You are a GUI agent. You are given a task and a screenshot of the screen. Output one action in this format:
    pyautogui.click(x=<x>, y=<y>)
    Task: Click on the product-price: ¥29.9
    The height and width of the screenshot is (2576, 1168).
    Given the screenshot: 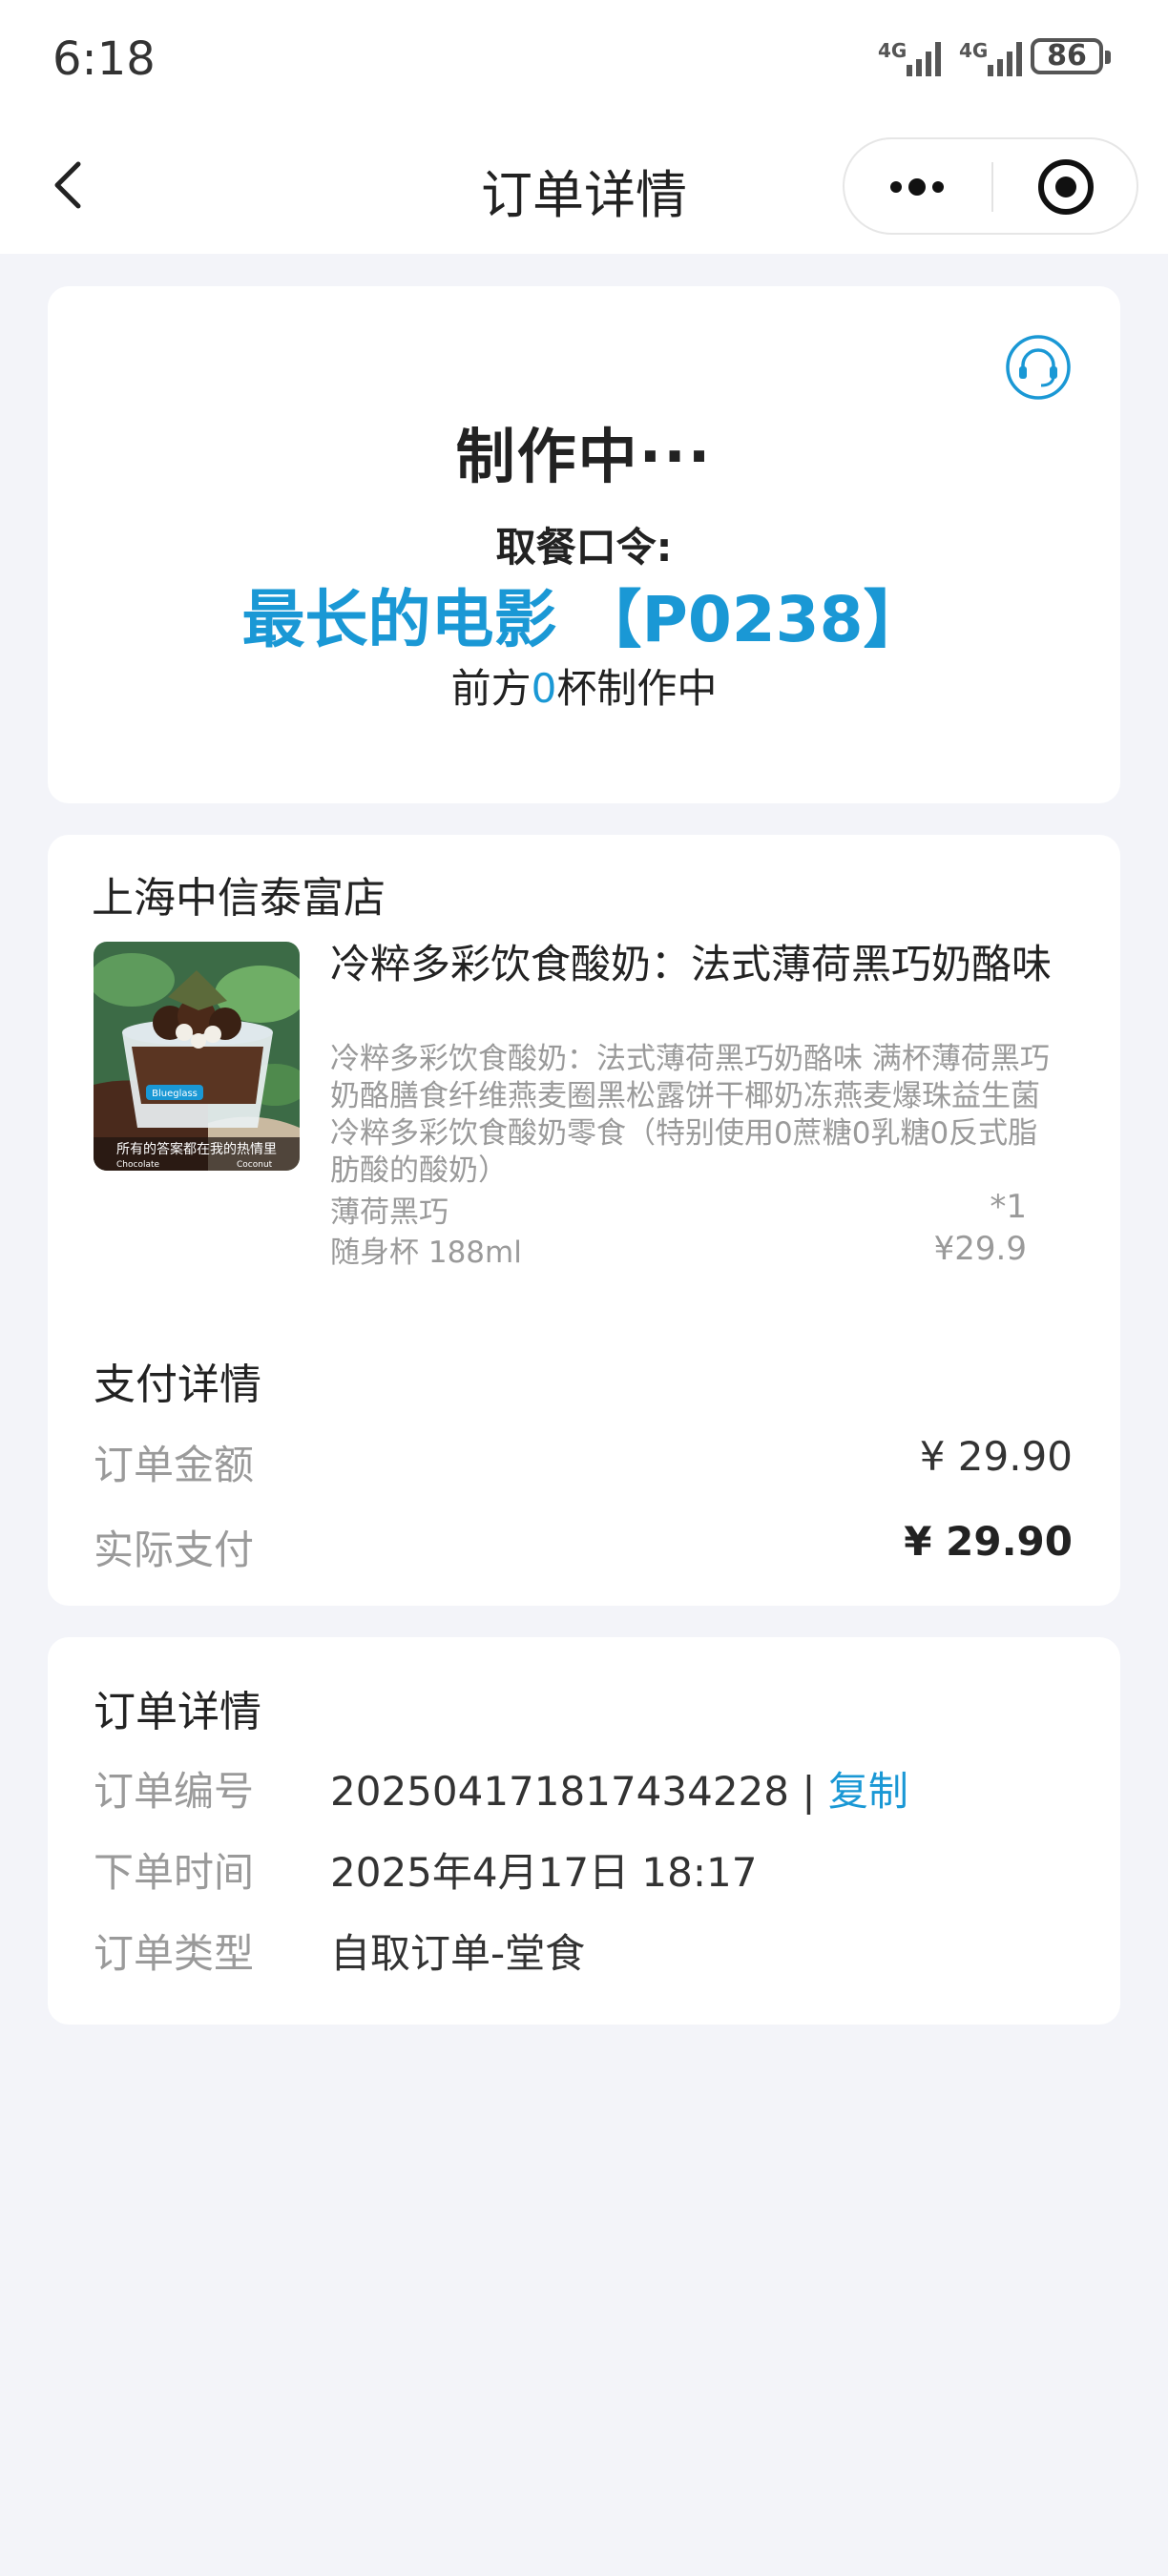 What is the action you would take?
    pyautogui.click(x=980, y=1249)
    